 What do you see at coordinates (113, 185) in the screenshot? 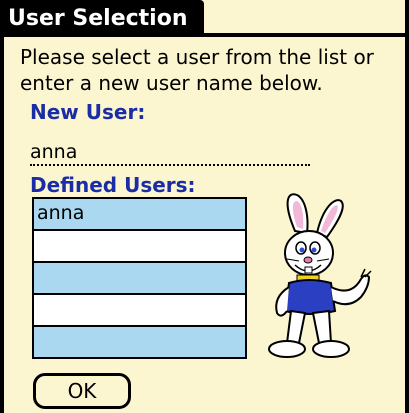
I see `defined-users-label: Defined Users:` at bounding box center [113, 185].